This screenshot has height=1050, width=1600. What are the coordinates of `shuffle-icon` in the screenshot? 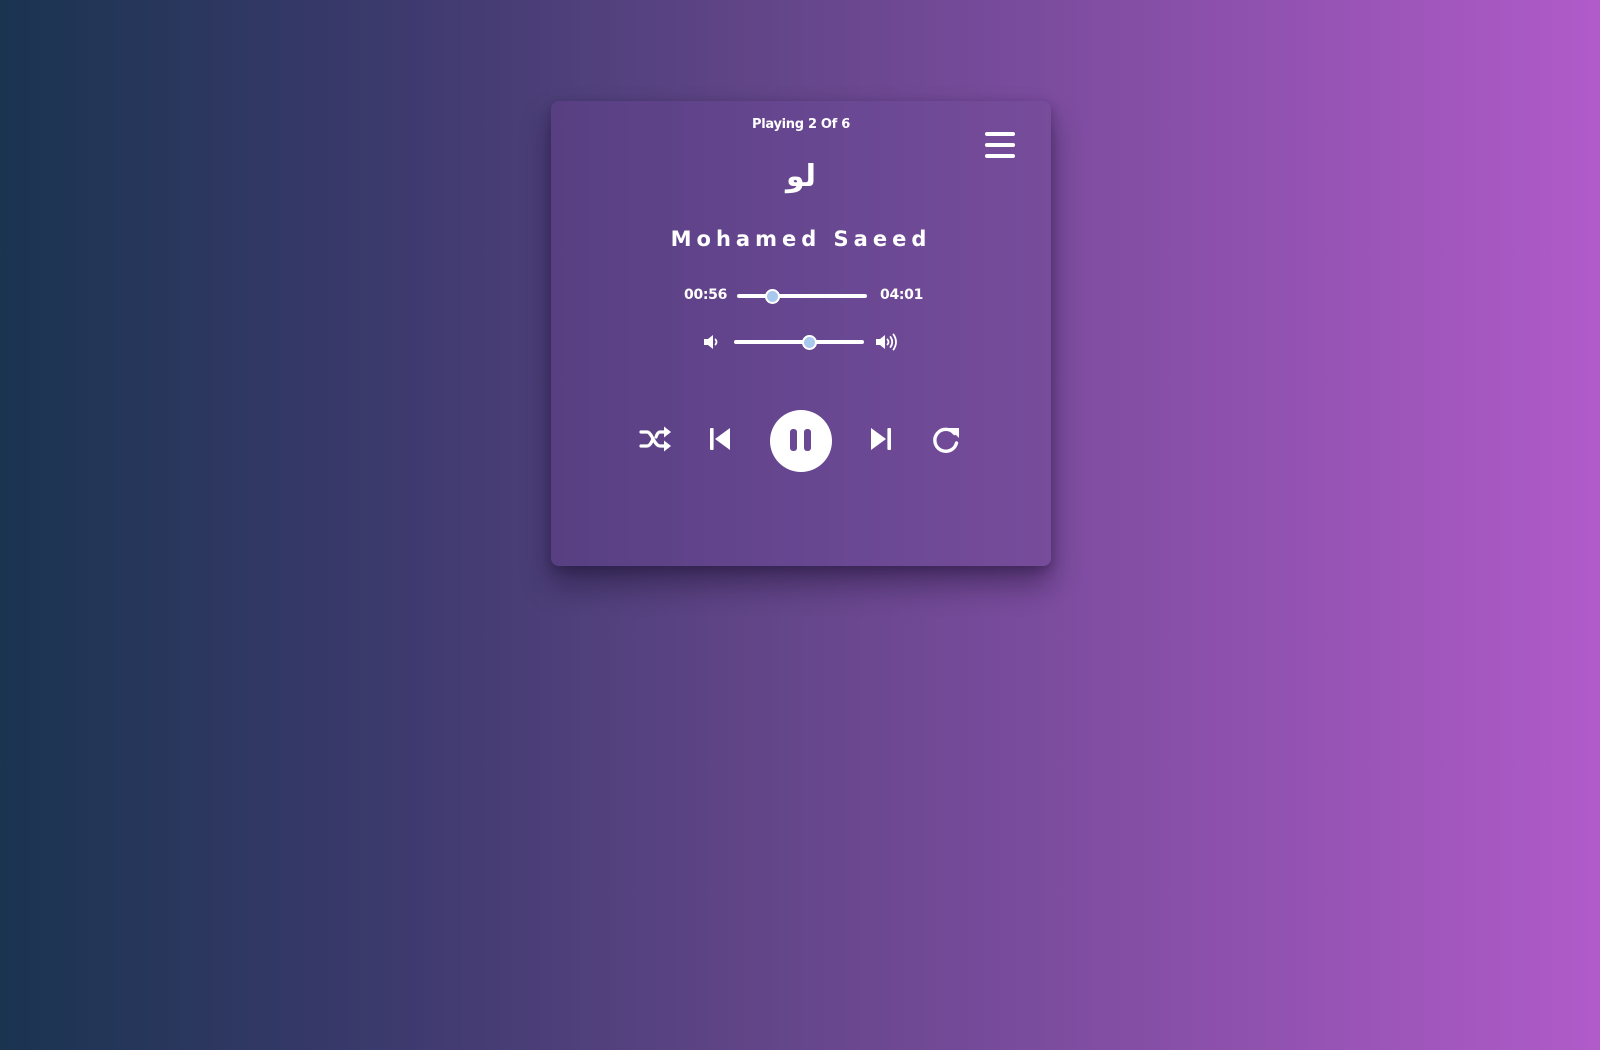 It's located at (656, 439).